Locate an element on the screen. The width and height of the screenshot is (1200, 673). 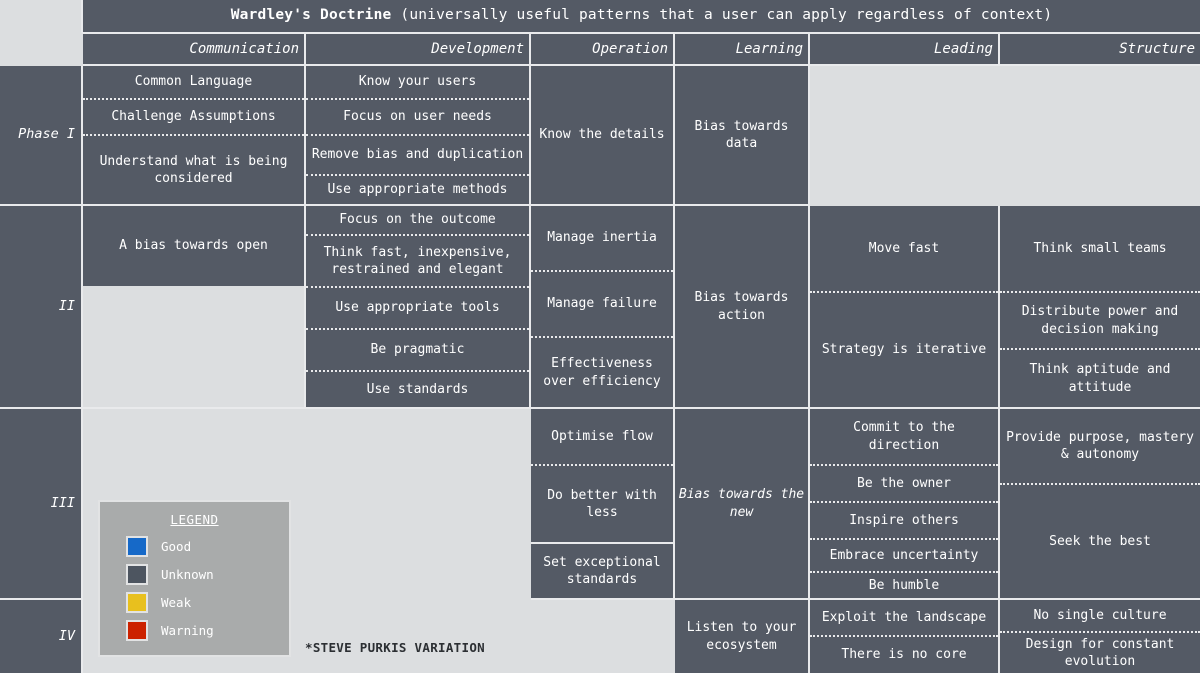
cell-phase1-leading-empty is located at coordinates (905, 136).